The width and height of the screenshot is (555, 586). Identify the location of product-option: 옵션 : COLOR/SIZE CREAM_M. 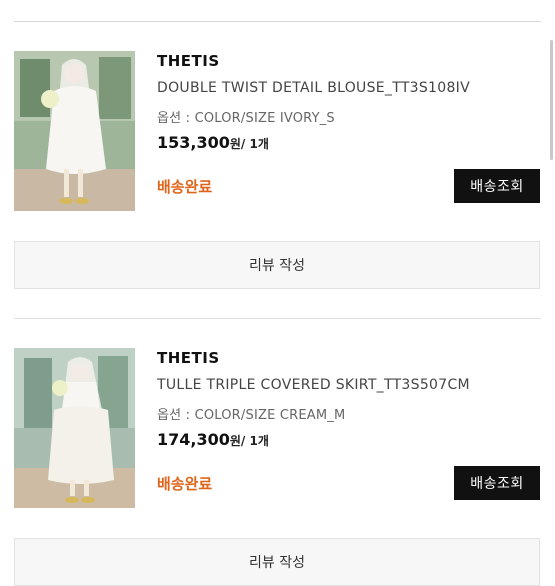
(251, 415).